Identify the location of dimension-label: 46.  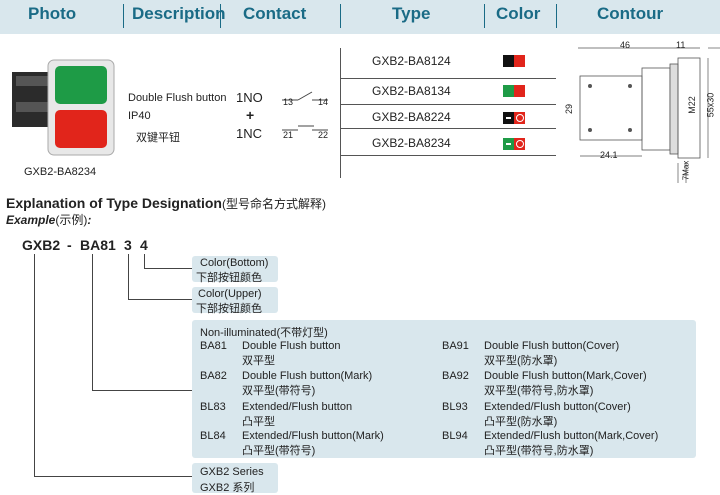
(625, 45).